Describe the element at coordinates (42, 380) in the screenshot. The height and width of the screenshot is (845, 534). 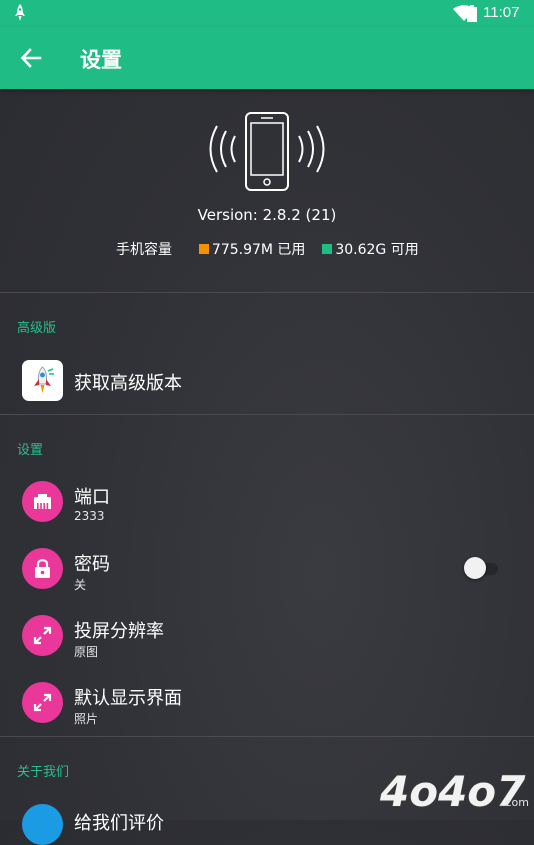
I see `rocket-app-icon` at that location.